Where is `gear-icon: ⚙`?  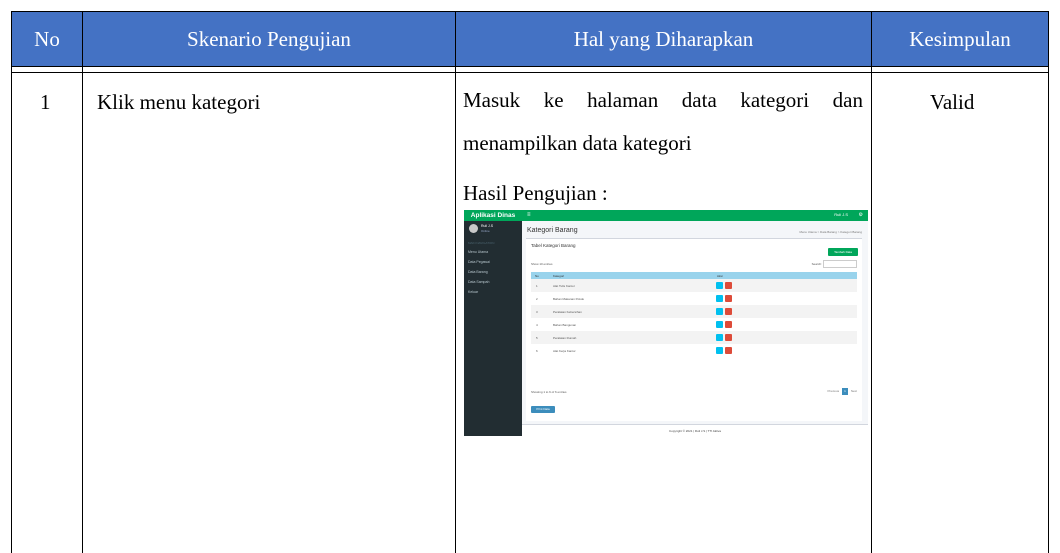 gear-icon: ⚙ is located at coordinates (860, 215).